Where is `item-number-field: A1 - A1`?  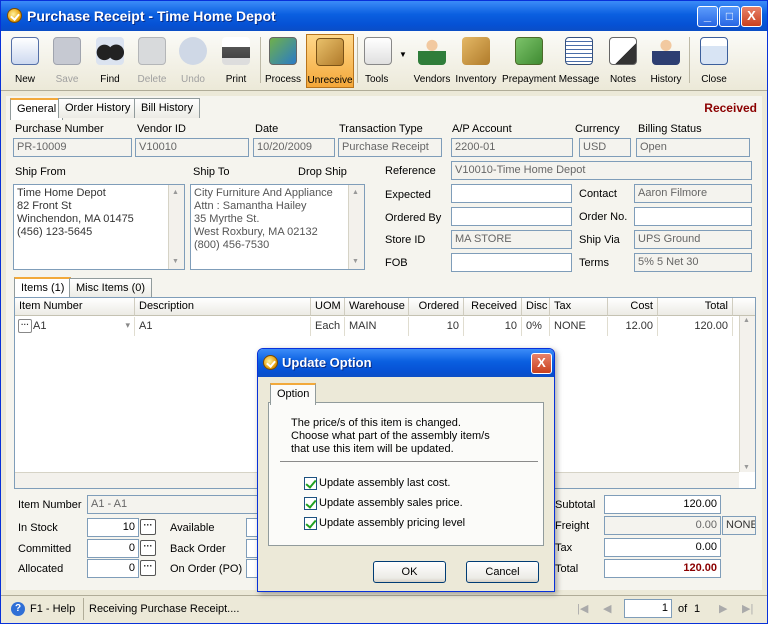
item-number-field: A1 - A1 is located at coordinates (173, 504).